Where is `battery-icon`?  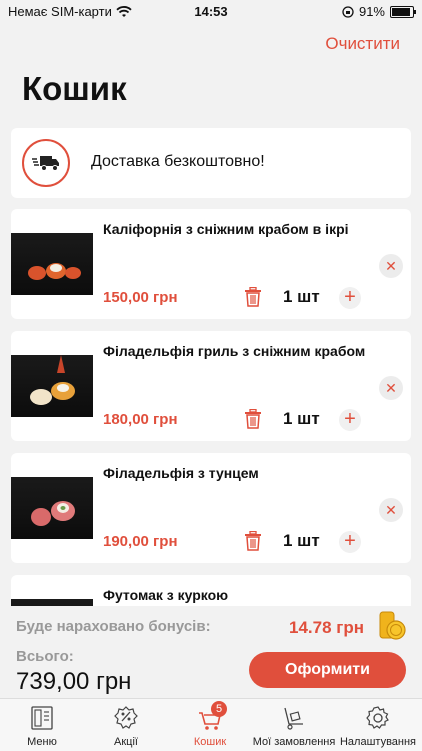 battery-icon is located at coordinates (403, 11).